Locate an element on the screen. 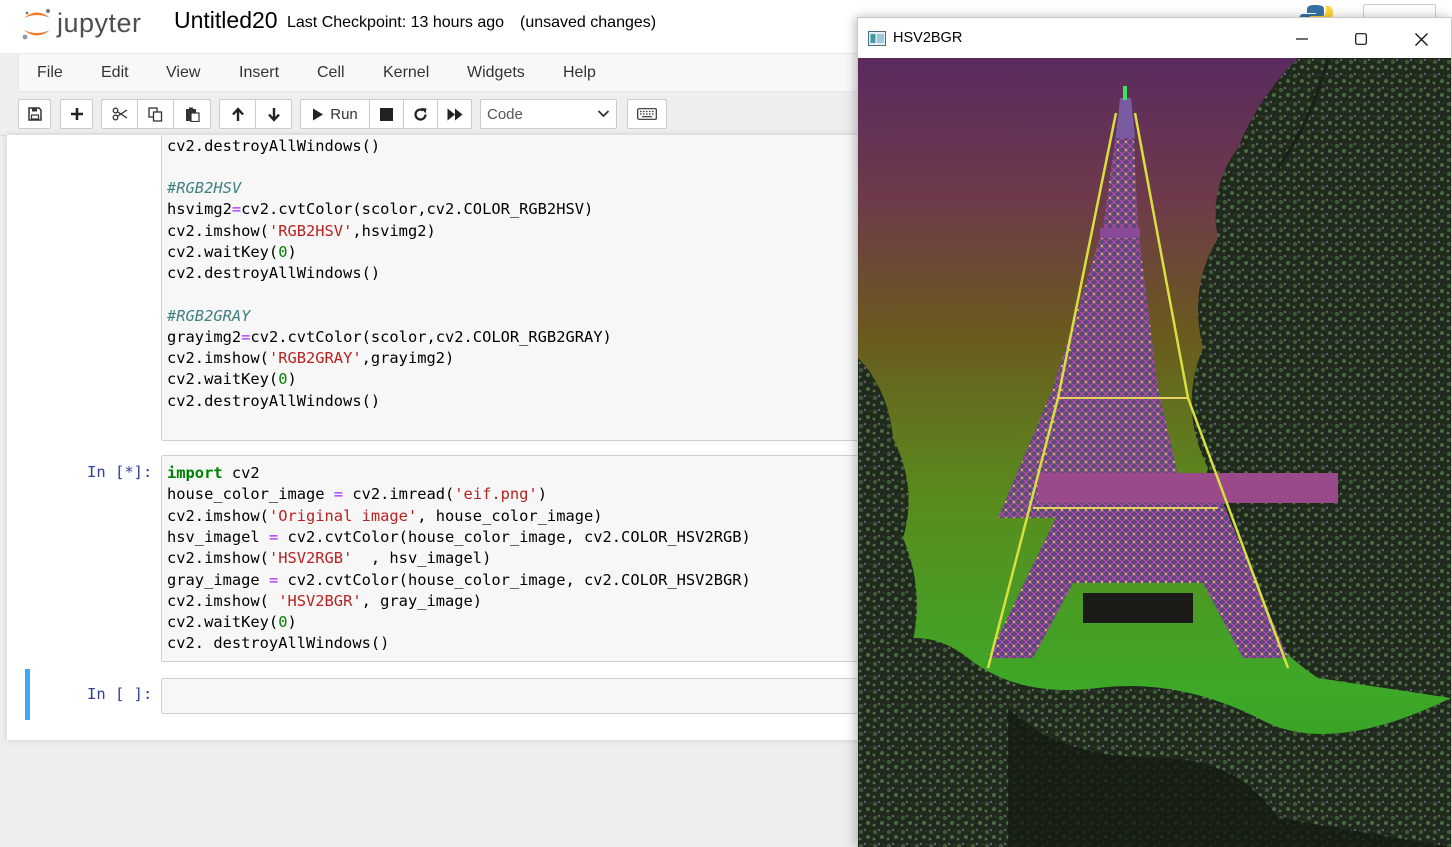  cell-prompt: In [ ]: is located at coordinates (120, 694).